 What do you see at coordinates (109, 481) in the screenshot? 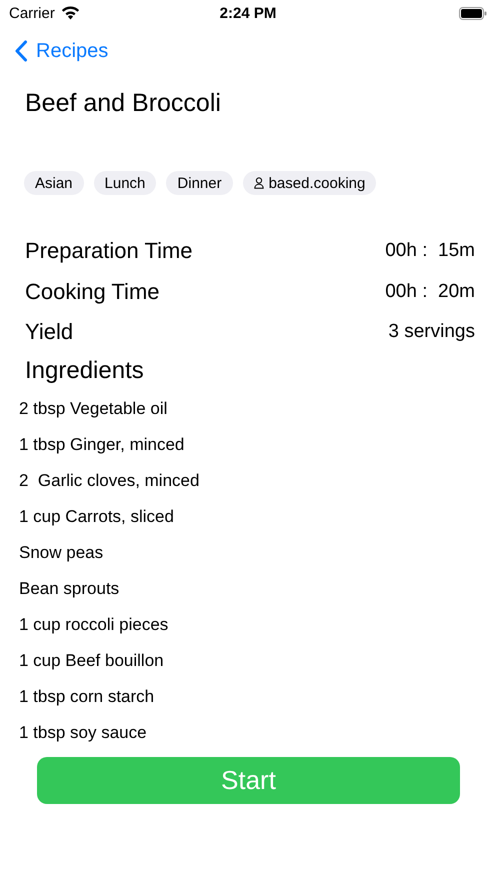
I see `ingredient-item: 2 Garlic cloves, minced` at bounding box center [109, 481].